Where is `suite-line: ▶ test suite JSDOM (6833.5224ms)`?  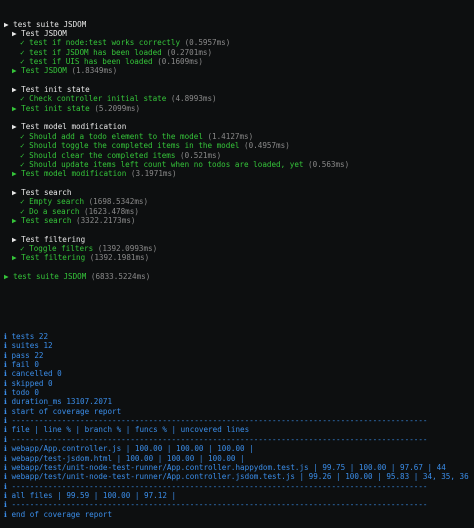 suite-line: ▶ test suite JSDOM (6833.5224ms) is located at coordinates (239, 276).